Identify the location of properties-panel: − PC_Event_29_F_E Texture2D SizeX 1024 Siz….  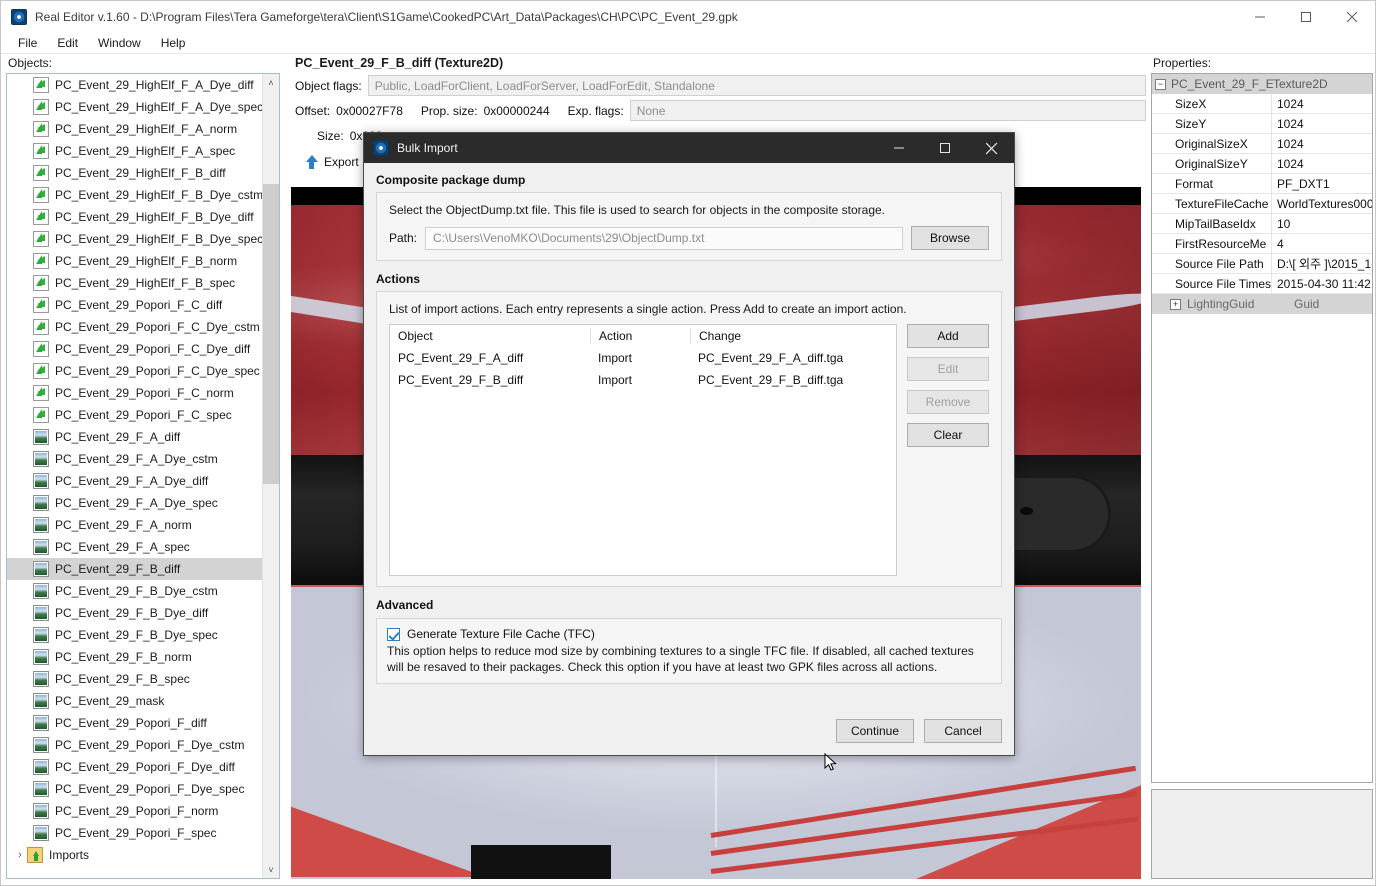
(1262, 428).